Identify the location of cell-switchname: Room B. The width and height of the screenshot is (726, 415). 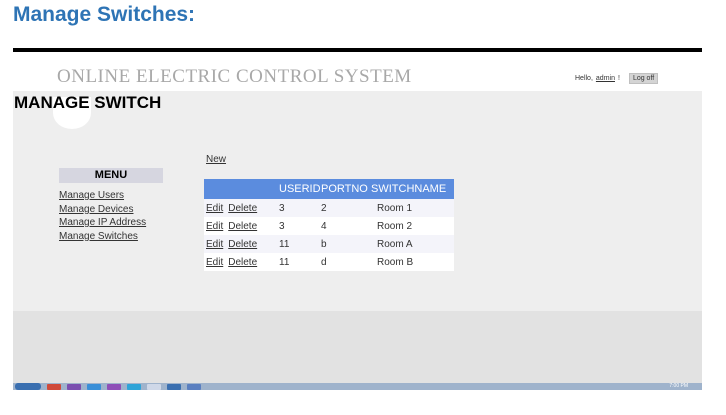
(412, 262).